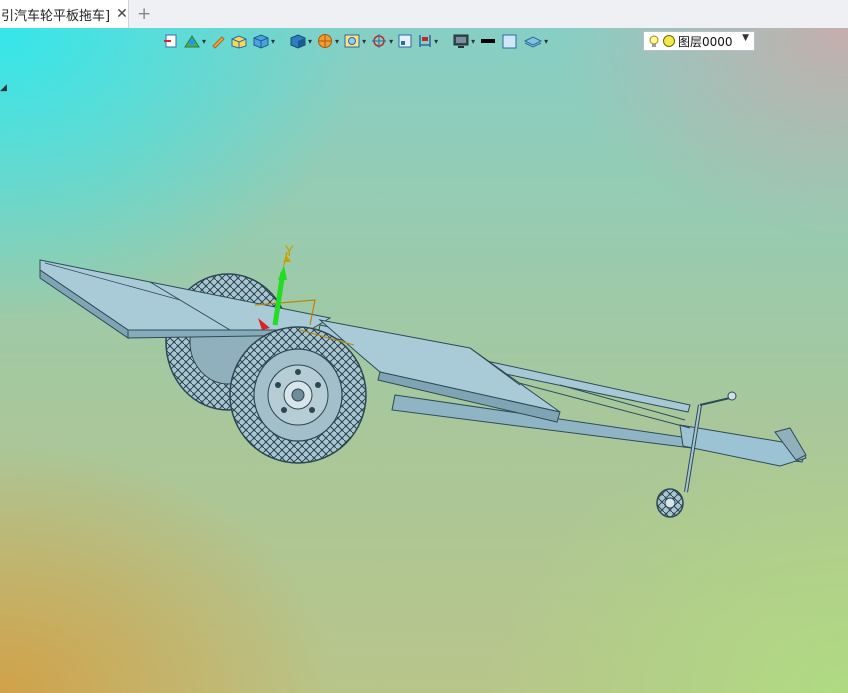 The width and height of the screenshot is (848, 693). I want to click on monitor-icon: ▾, so click(463, 41).